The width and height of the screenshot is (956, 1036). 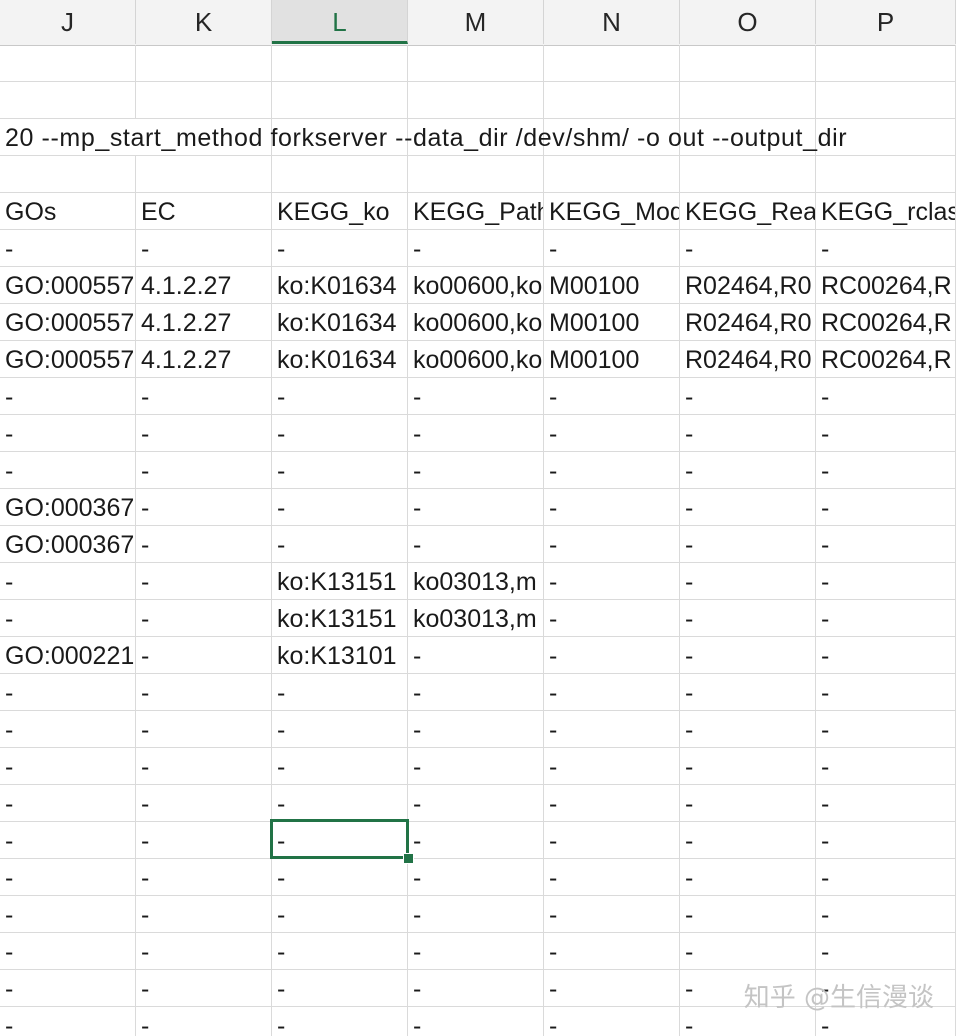 I want to click on cell: KEGG_ko, so click(x=340, y=211).